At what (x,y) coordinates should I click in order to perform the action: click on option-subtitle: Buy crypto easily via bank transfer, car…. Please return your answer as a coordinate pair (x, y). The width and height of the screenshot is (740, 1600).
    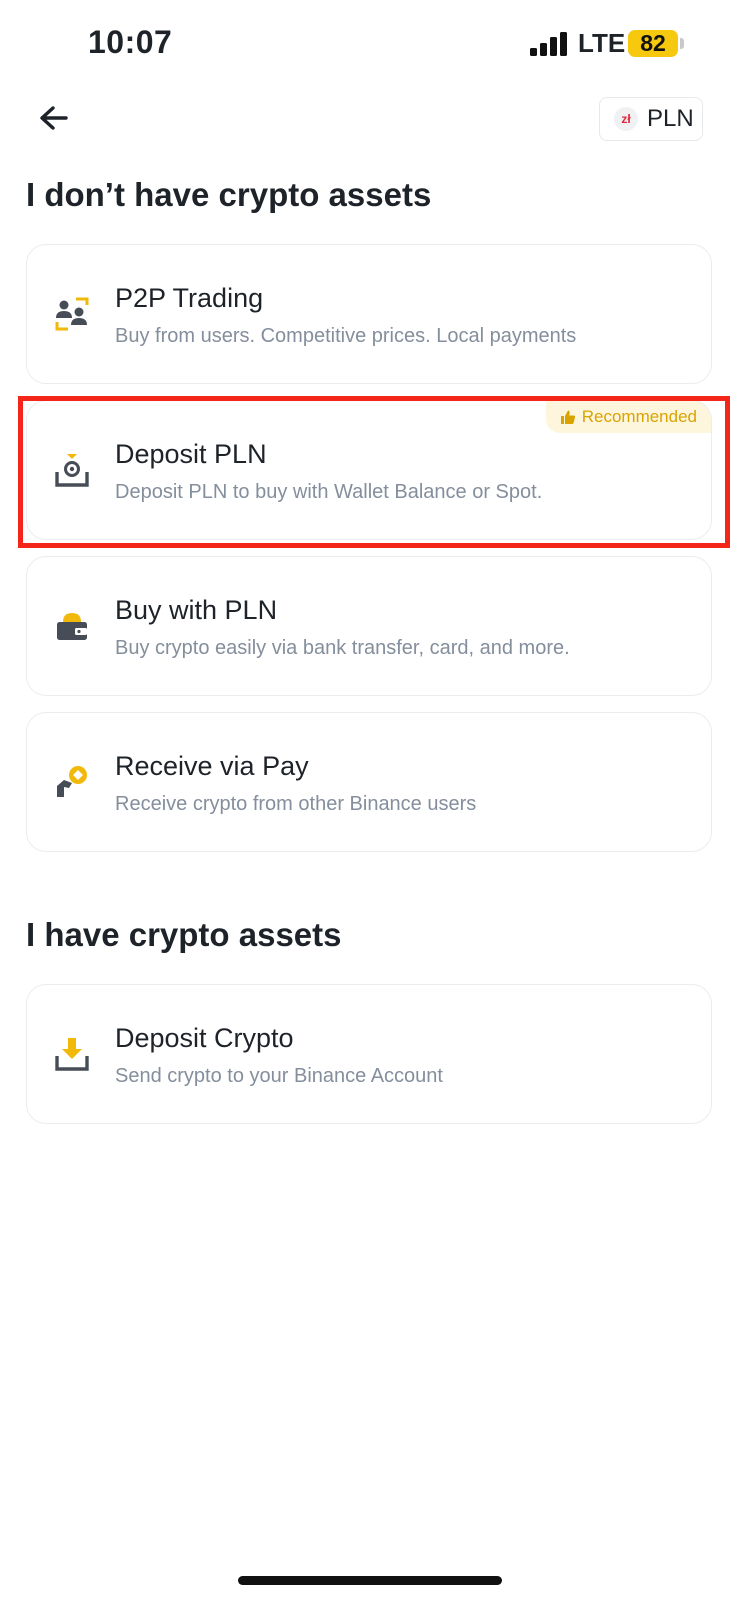
    Looking at the image, I should click on (342, 648).